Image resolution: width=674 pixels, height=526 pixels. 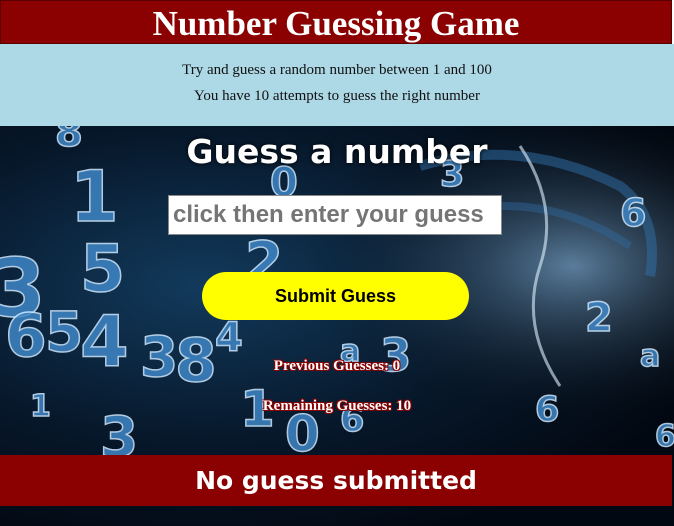 I want to click on result-message: No guess submitted, so click(x=336, y=480).